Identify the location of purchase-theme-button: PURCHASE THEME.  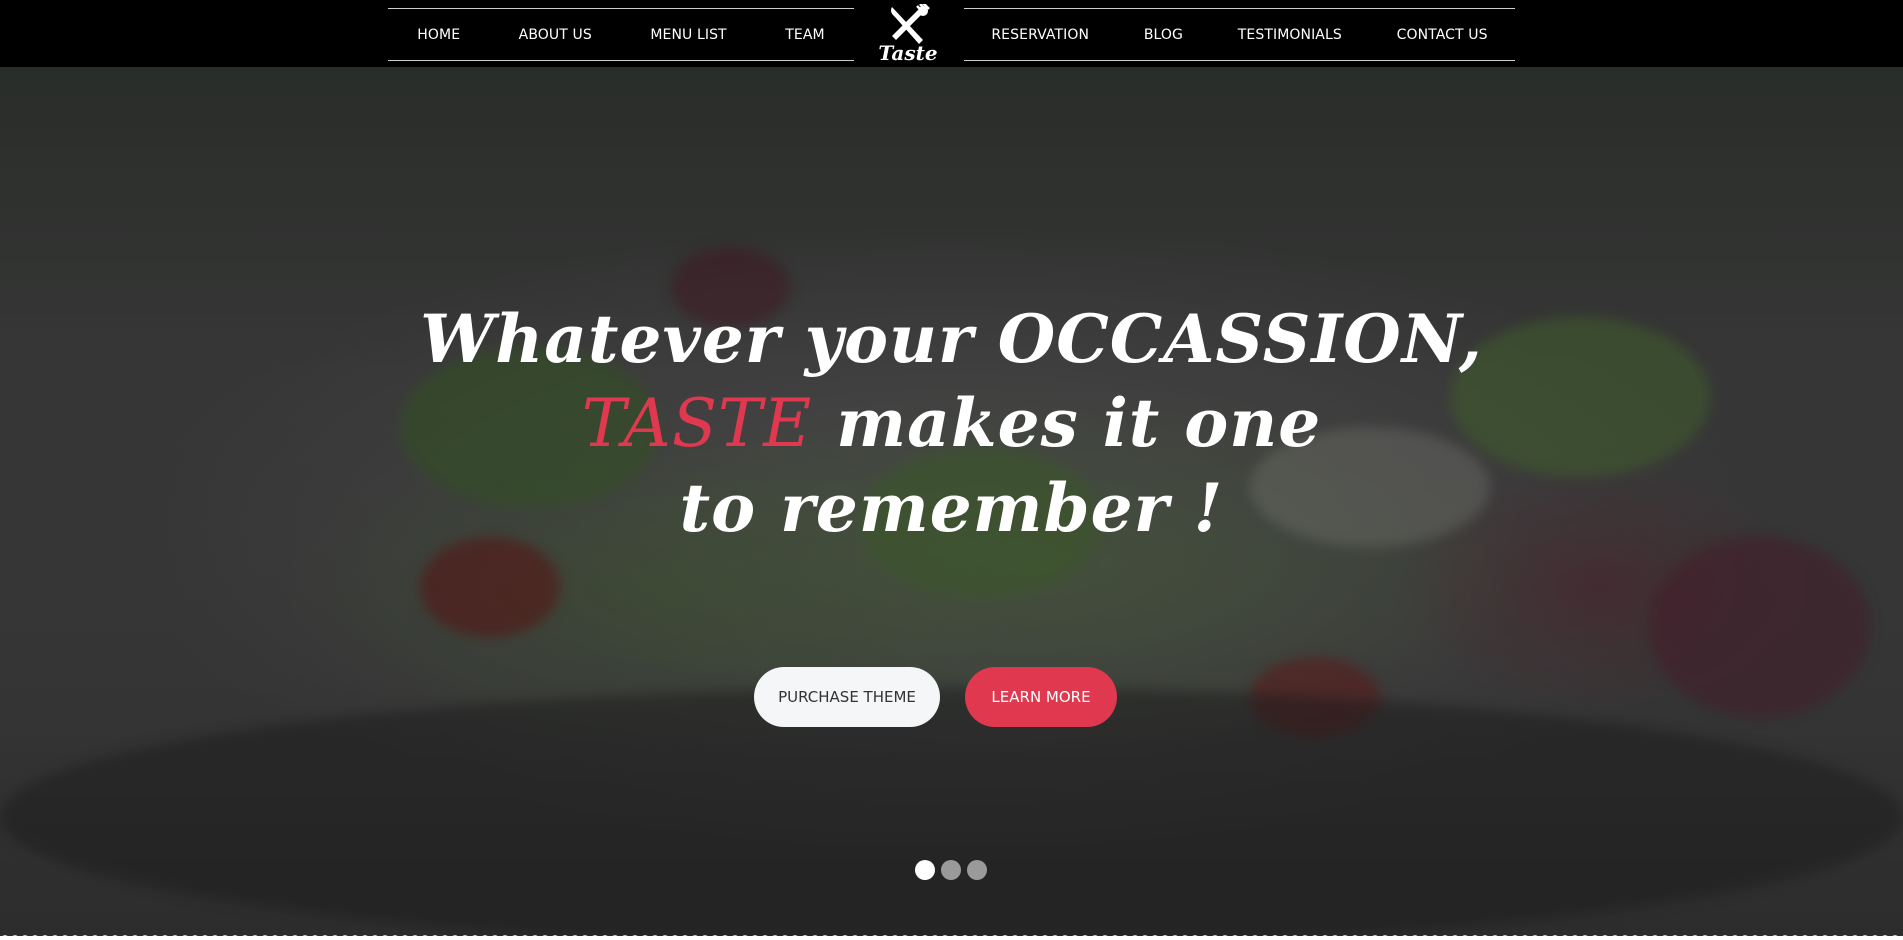
(847, 697).